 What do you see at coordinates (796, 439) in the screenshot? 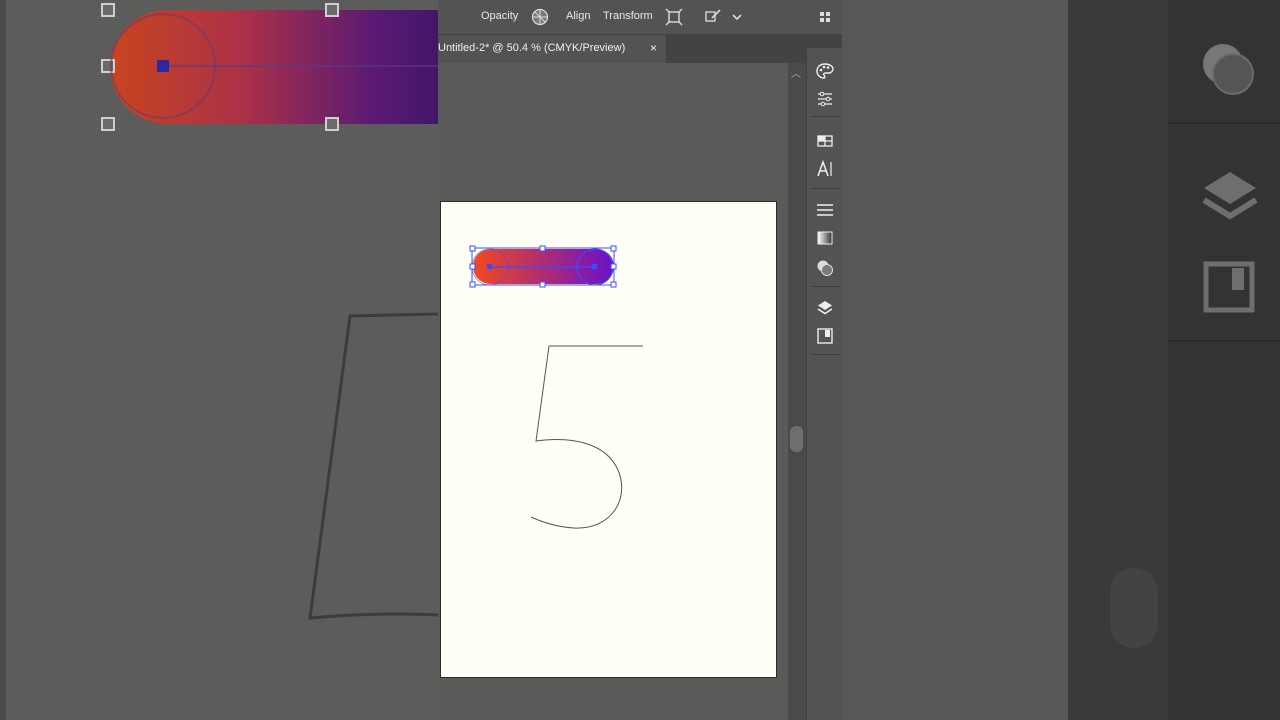
I see `scrollbar-thumb` at bounding box center [796, 439].